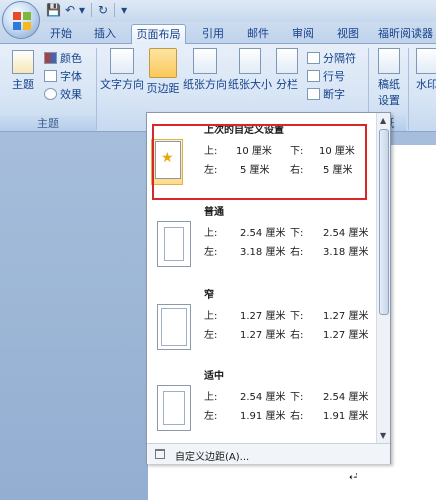  Describe the element at coordinates (259, 162) in the screenshot. I see `annotation-red-box` at that location.